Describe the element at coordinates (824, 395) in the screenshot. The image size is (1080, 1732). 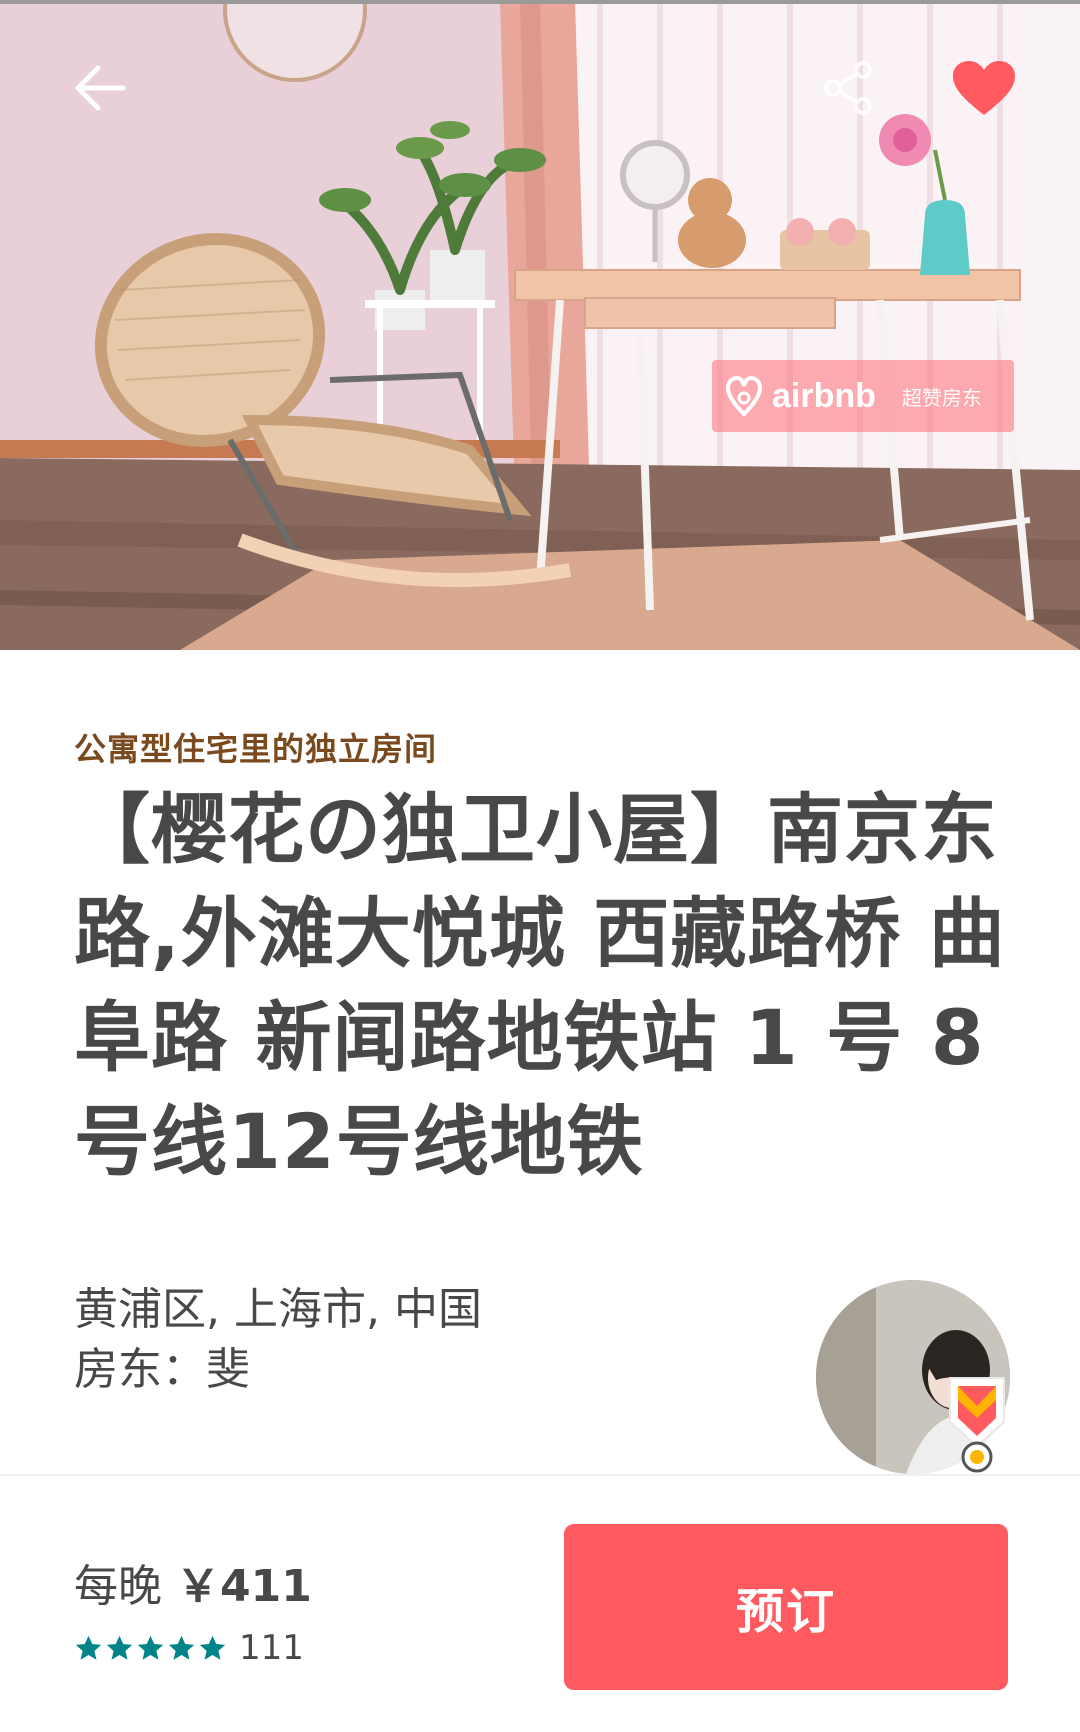
I see `watermark-brand: airbnb` at that location.